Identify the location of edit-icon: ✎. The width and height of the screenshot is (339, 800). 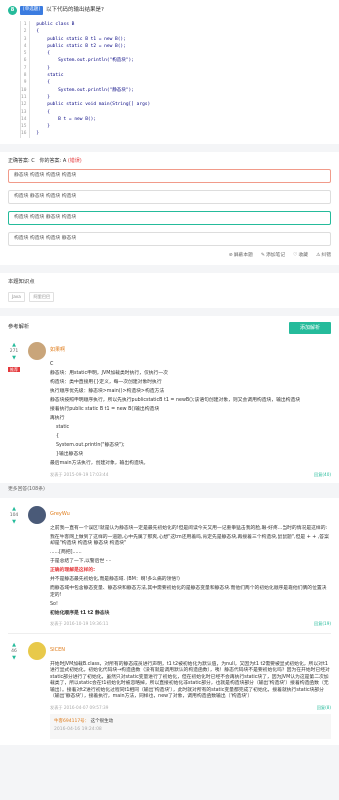
(262, 255).